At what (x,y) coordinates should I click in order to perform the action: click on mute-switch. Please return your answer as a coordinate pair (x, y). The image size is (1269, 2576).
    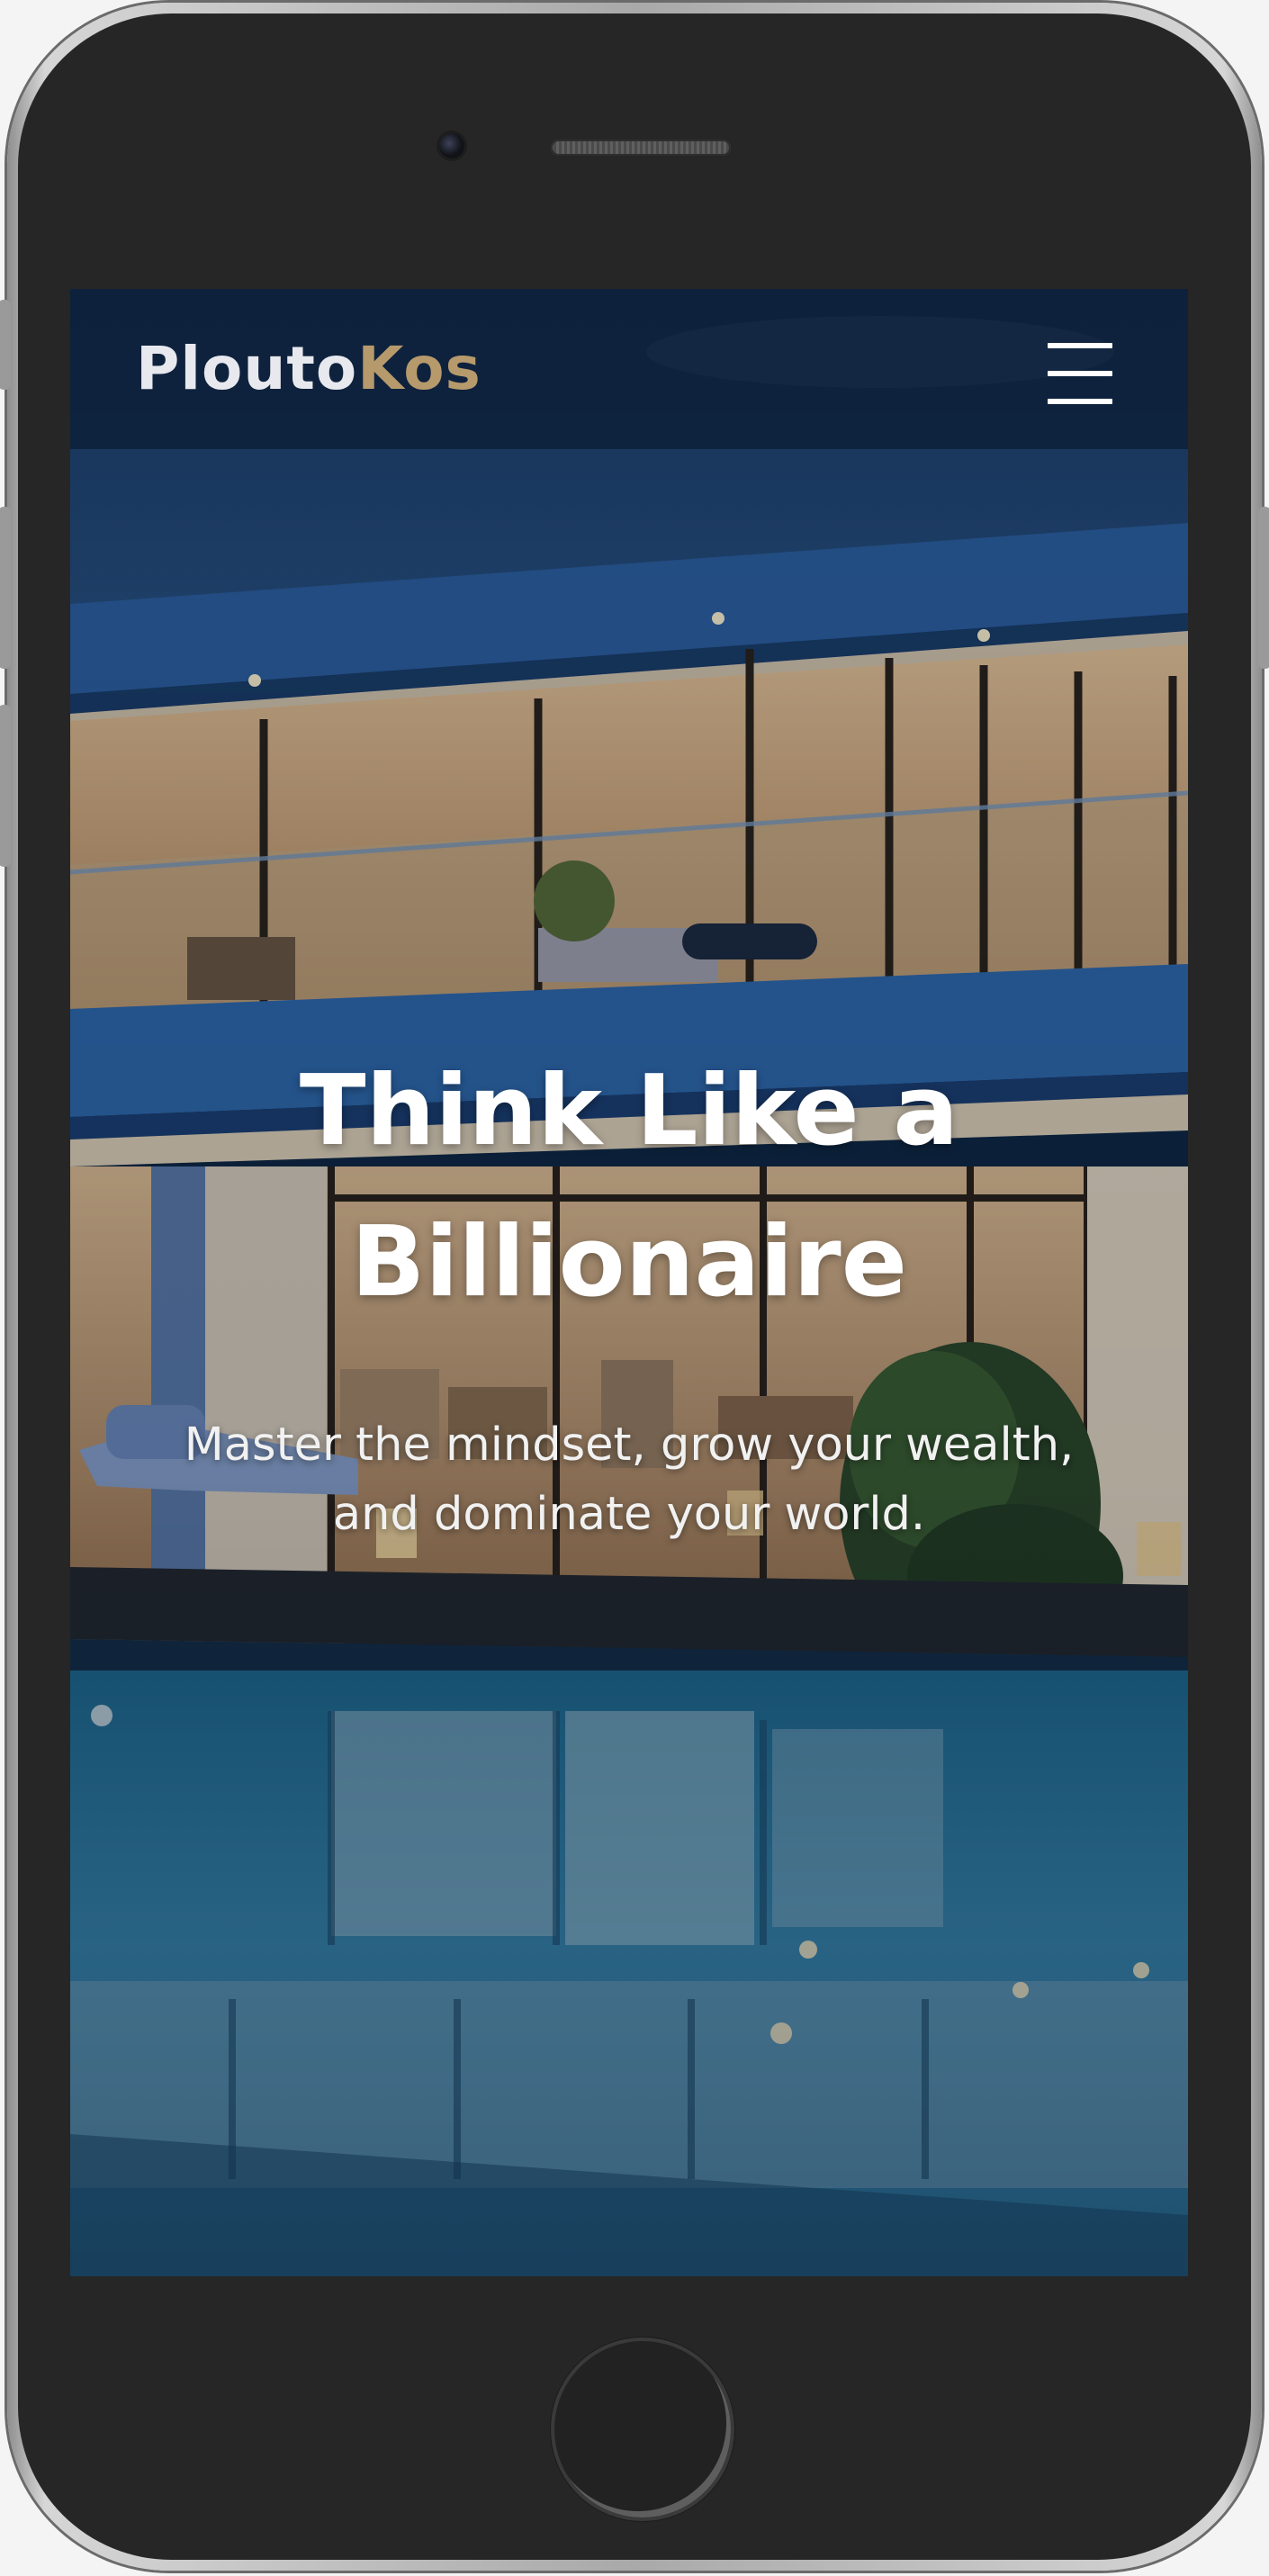
    Looking at the image, I should click on (6, 345).